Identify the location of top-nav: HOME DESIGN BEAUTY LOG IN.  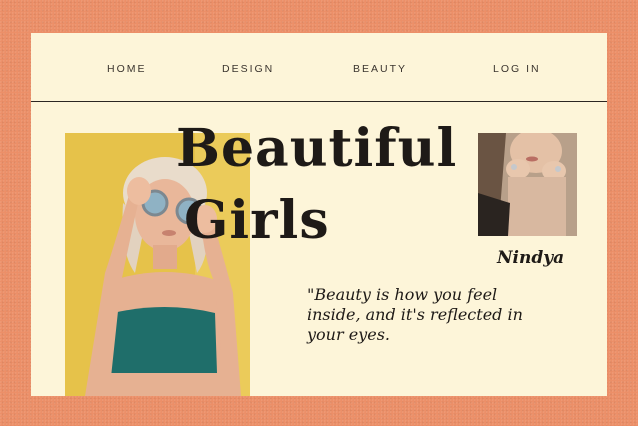
(319, 67).